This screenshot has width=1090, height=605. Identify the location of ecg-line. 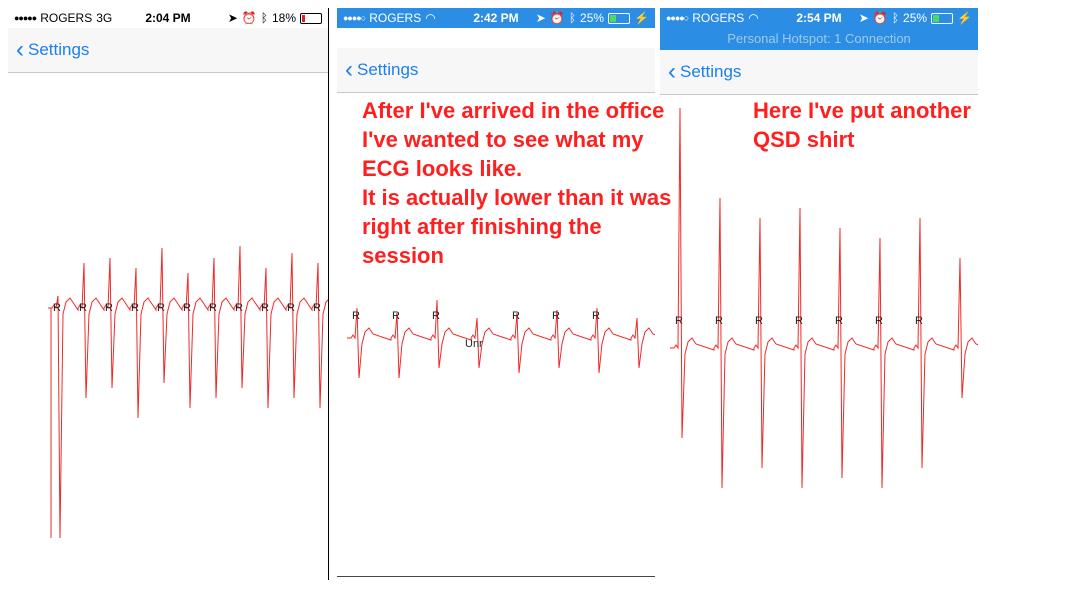
(188, 392).